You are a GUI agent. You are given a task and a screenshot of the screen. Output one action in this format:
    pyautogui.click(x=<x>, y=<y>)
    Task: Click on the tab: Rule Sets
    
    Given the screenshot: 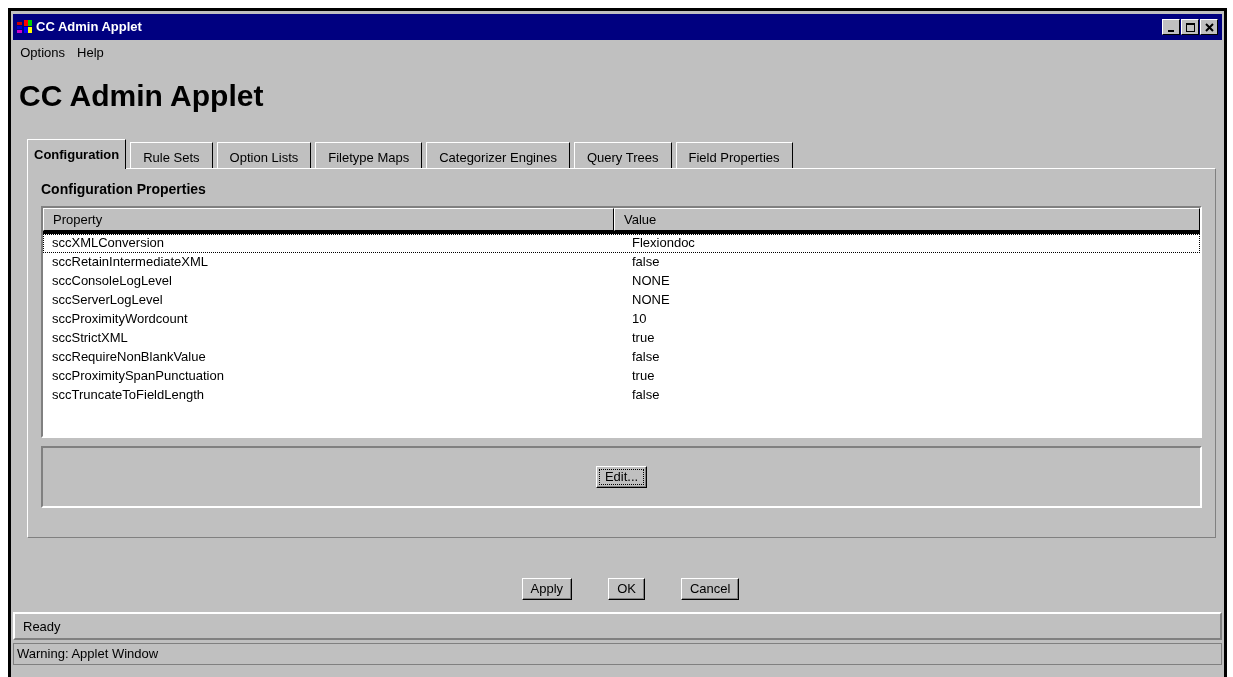 What is the action you would take?
    pyautogui.click(x=171, y=154)
    